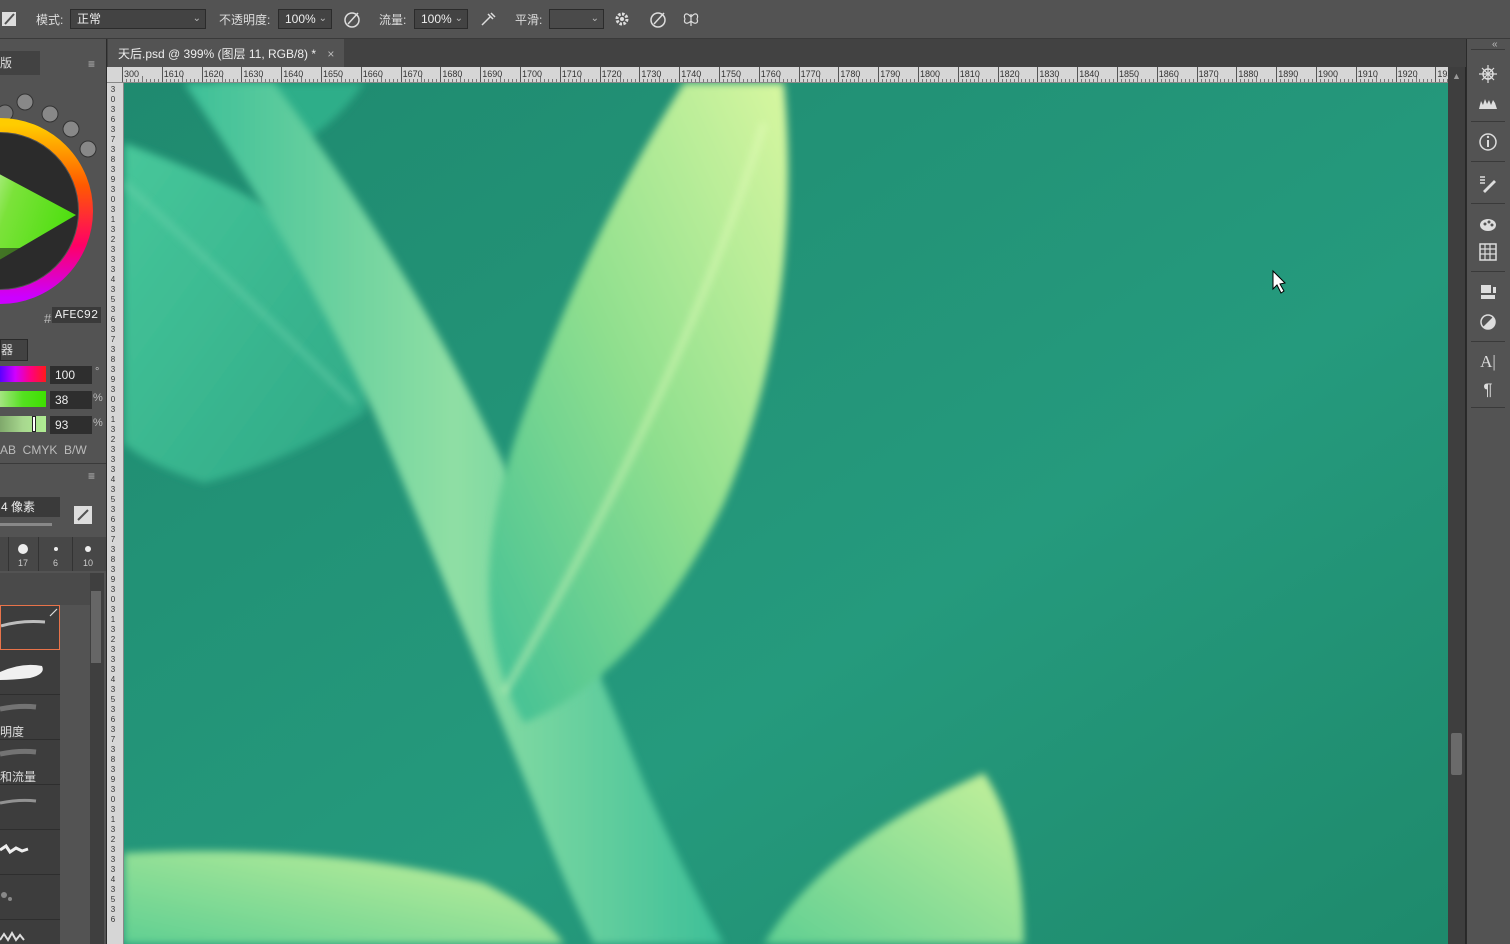  Describe the element at coordinates (305, 19) in the screenshot. I see `opacity-dropdown: 100% ⌄` at that location.